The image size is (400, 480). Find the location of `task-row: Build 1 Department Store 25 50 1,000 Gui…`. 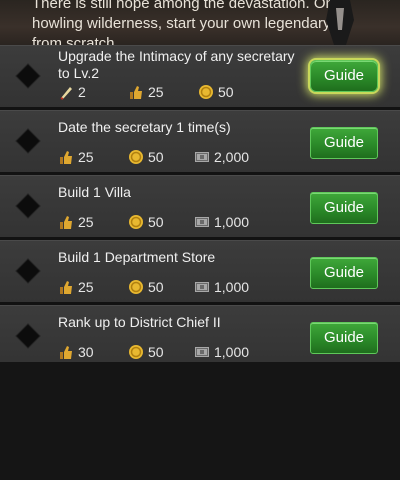

task-row: Build 1 Department Store 25 50 1,000 Gui… is located at coordinates (200, 271).